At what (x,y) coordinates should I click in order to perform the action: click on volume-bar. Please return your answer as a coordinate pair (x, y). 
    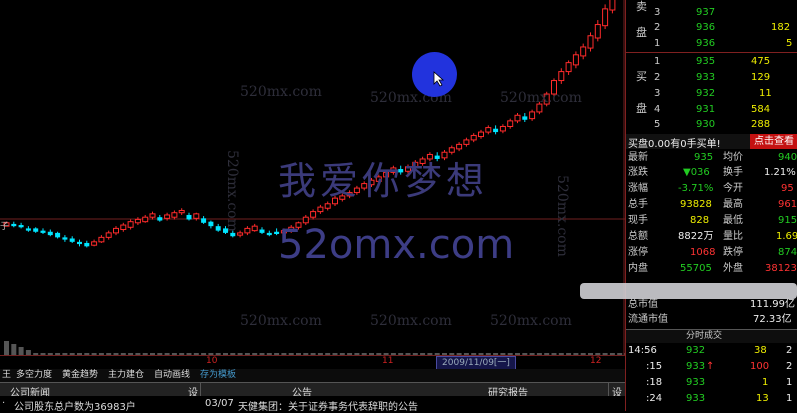
    Looking at the image, I should click on (14, 349).